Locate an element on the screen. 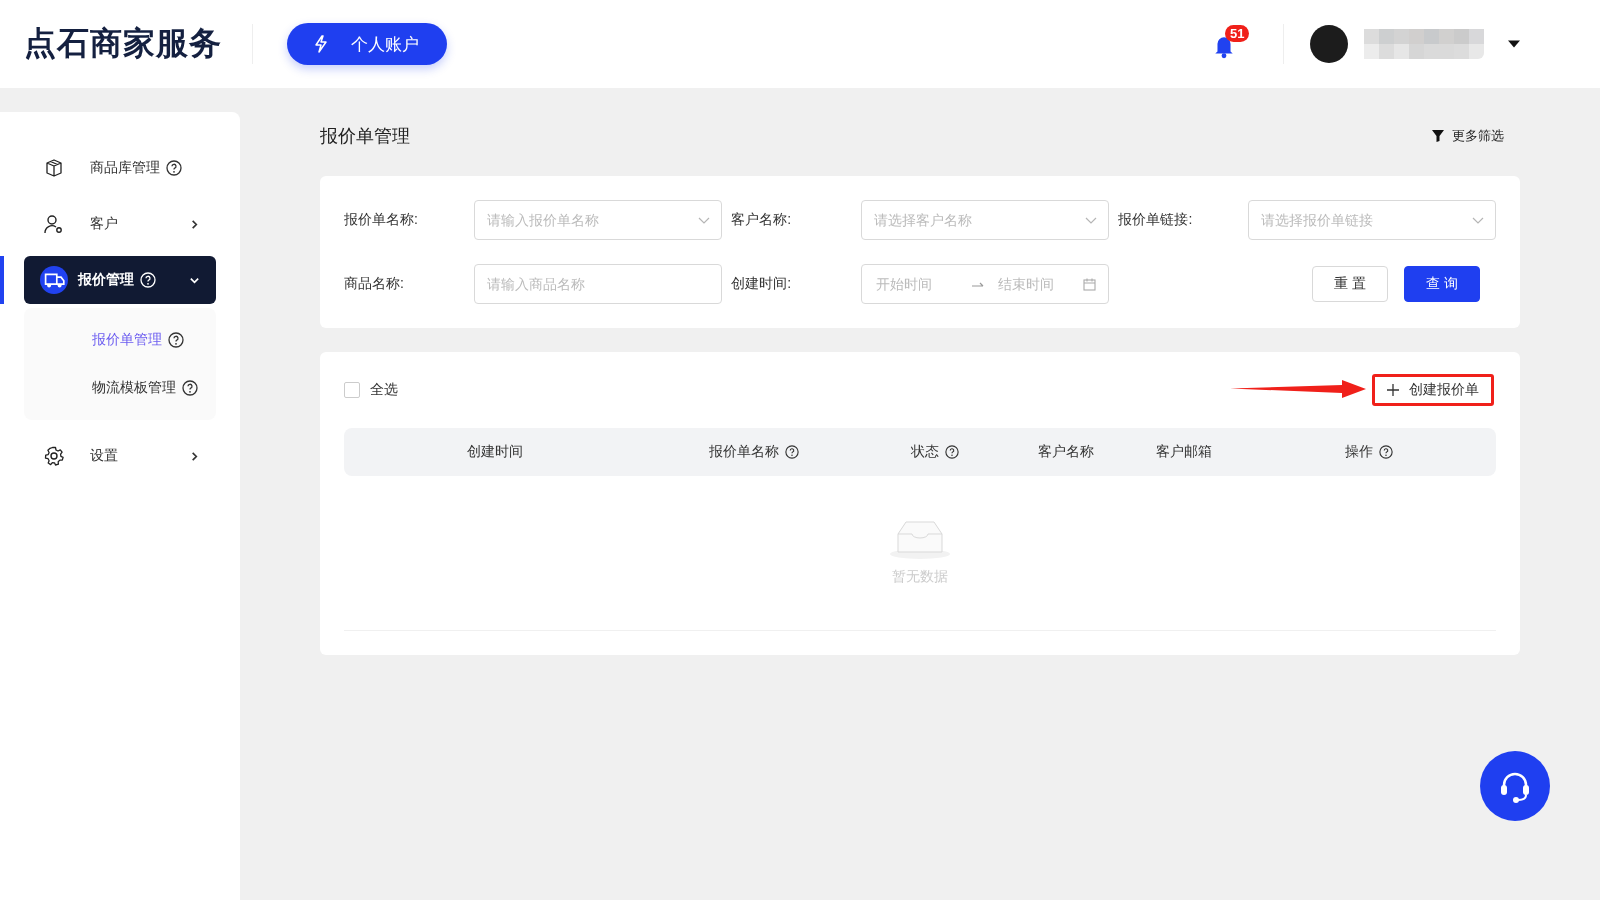 This screenshot has height=900, width=1600. select-field: 请选择客户名称 is located at coordinates (984, 220).